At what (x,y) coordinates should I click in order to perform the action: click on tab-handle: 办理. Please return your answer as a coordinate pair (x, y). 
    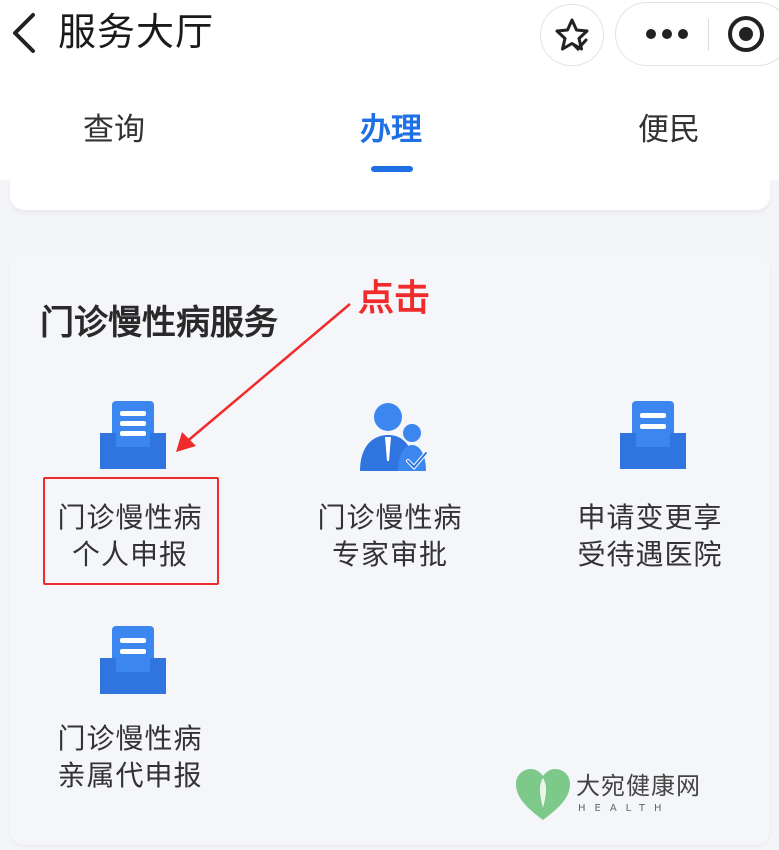
    Looking at the image, I should click on (391, 130).